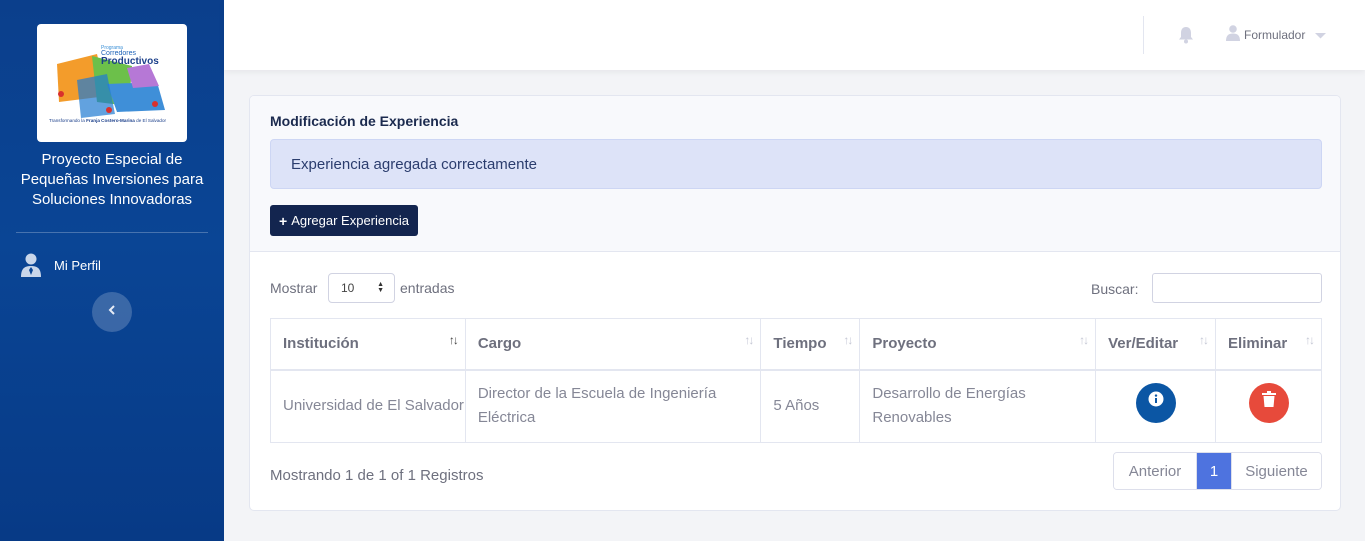 The width and height of the screenshot is (1365, 541). I want to click on brand-line: Proyecto Especial de, so click(112, 159).